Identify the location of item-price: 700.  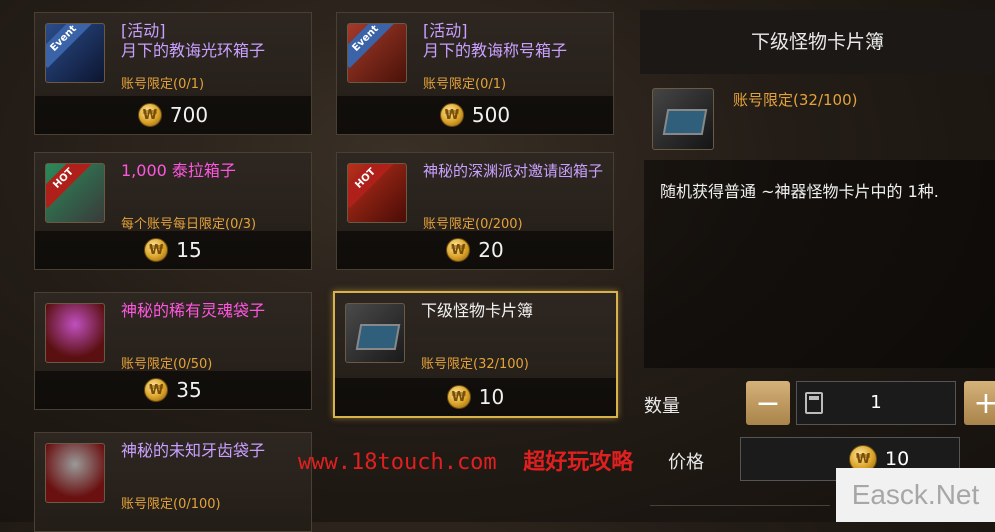
(189, 115).